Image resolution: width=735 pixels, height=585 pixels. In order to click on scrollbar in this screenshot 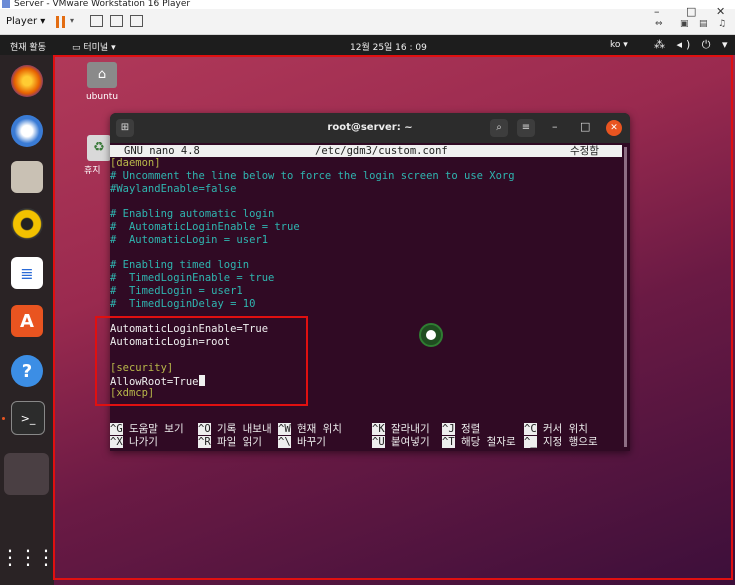, I will do `click(625, 297)`.